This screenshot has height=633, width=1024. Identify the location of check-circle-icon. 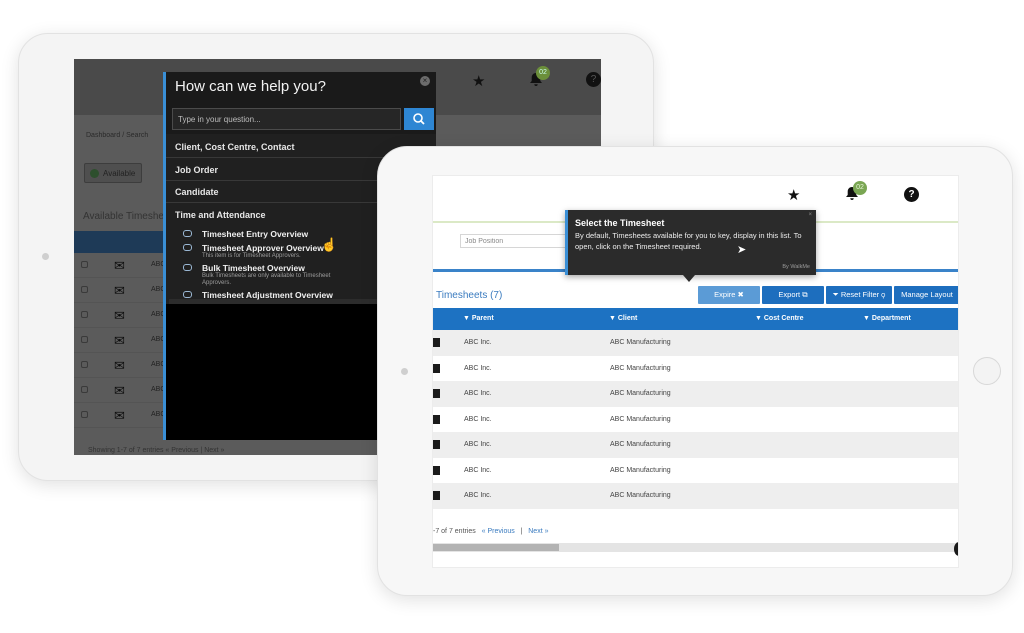
(94, 173).